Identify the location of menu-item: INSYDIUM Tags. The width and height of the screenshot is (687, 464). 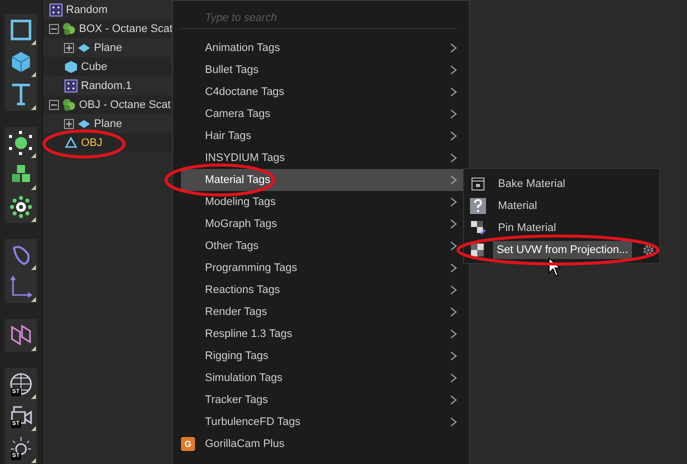
(322, 158).